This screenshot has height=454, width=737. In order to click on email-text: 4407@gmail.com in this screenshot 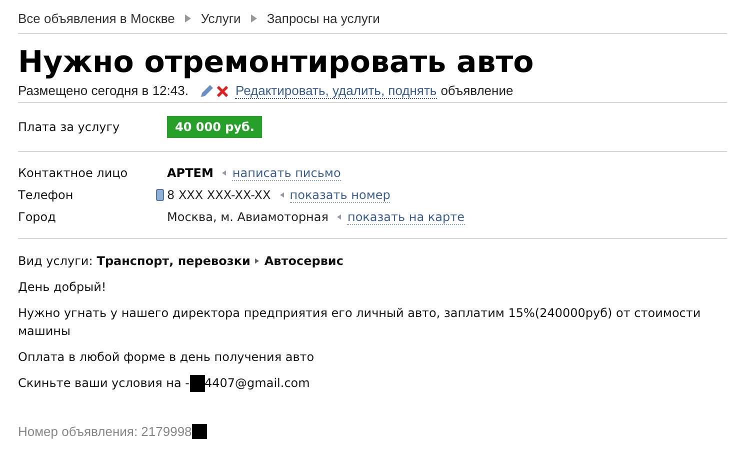, I will do `click(257, 383)`.